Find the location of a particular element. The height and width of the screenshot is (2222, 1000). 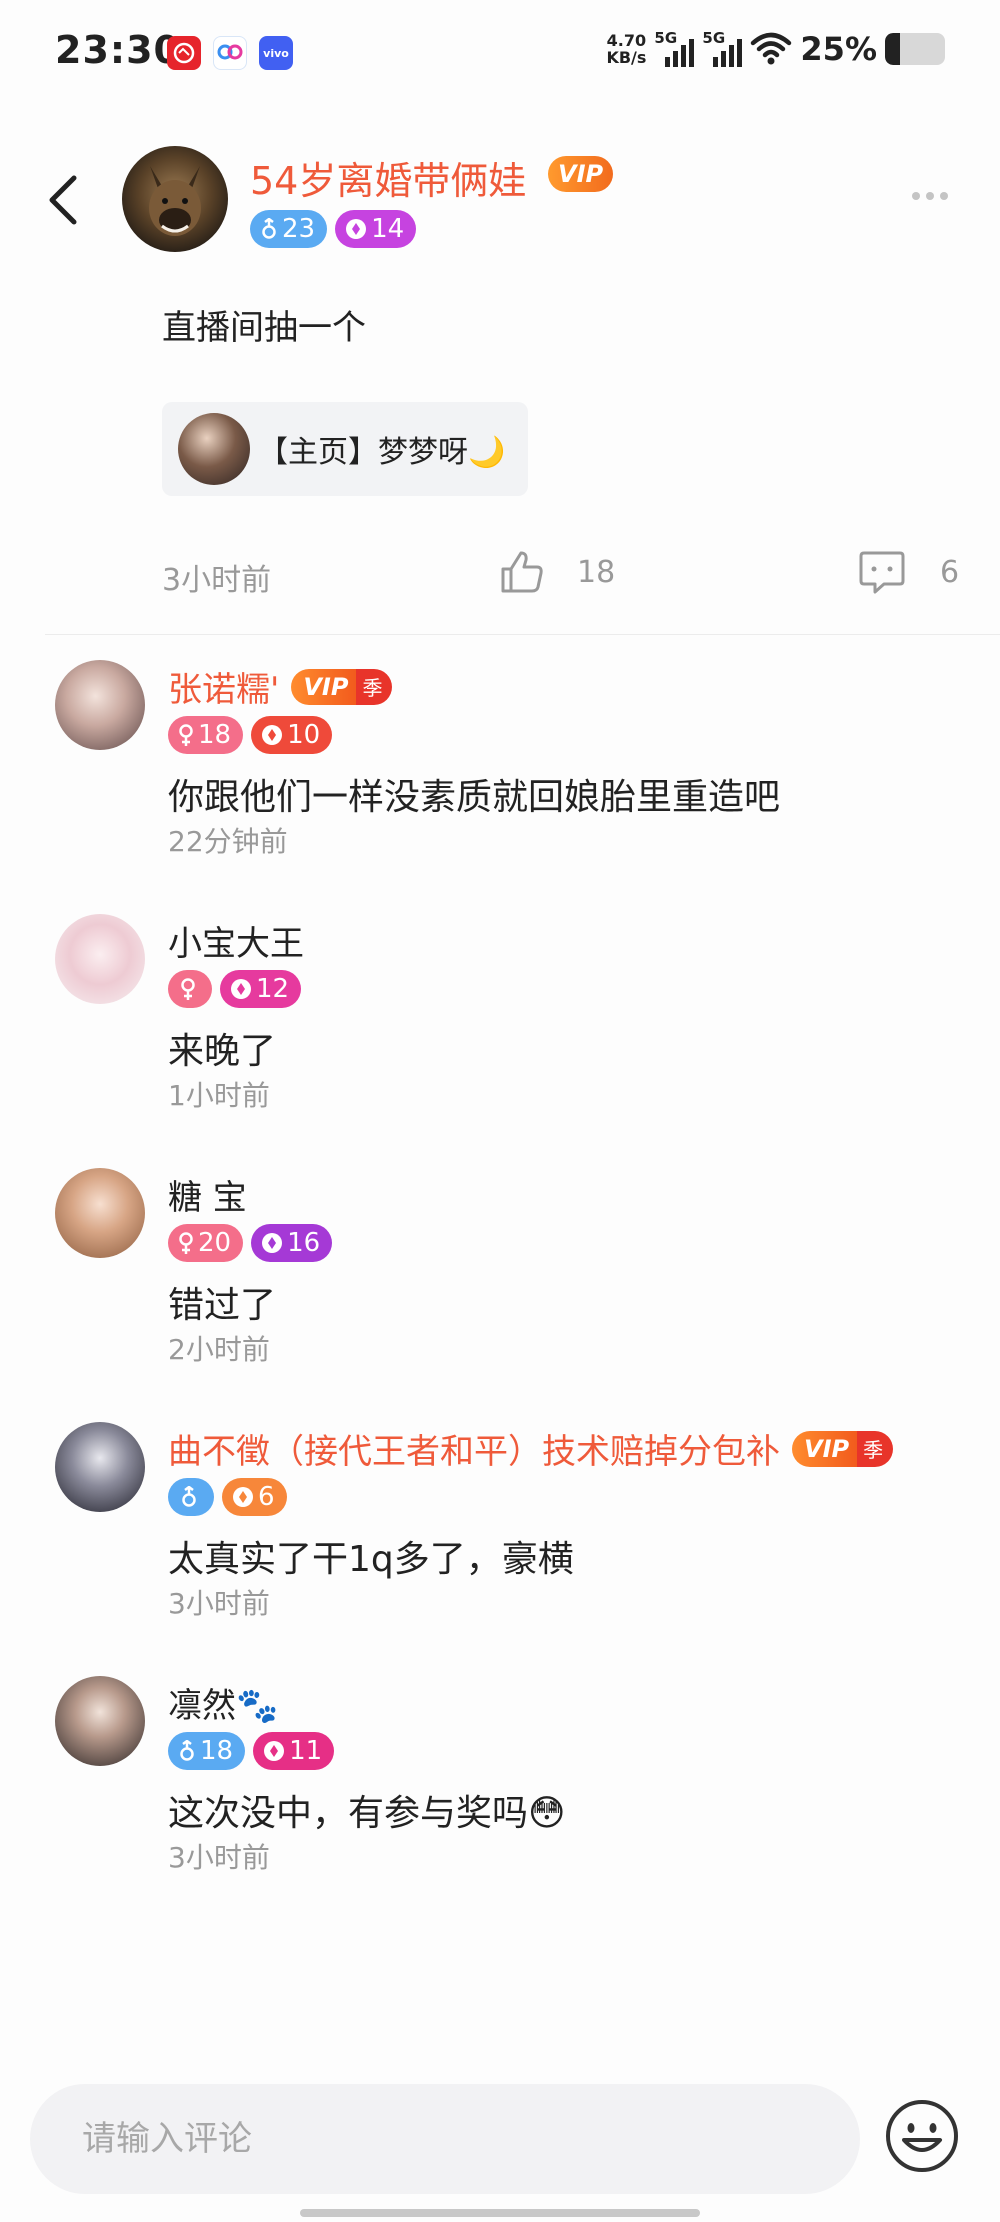

comment-time: 2小时前 is located at coordinates (219, 1349).